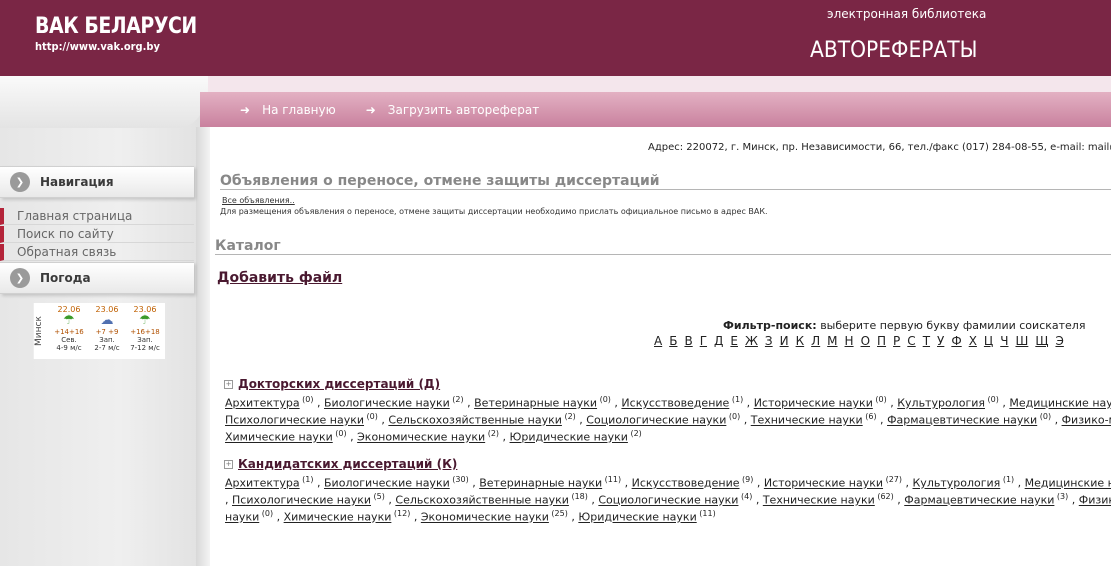 Image resolution: width=1111 pixels, height=566 pixels. Describe the element at coordinates (453, 110) in the screenshot. I see `nav-upload-link: ➜ Загрузить автореферат` at that location.